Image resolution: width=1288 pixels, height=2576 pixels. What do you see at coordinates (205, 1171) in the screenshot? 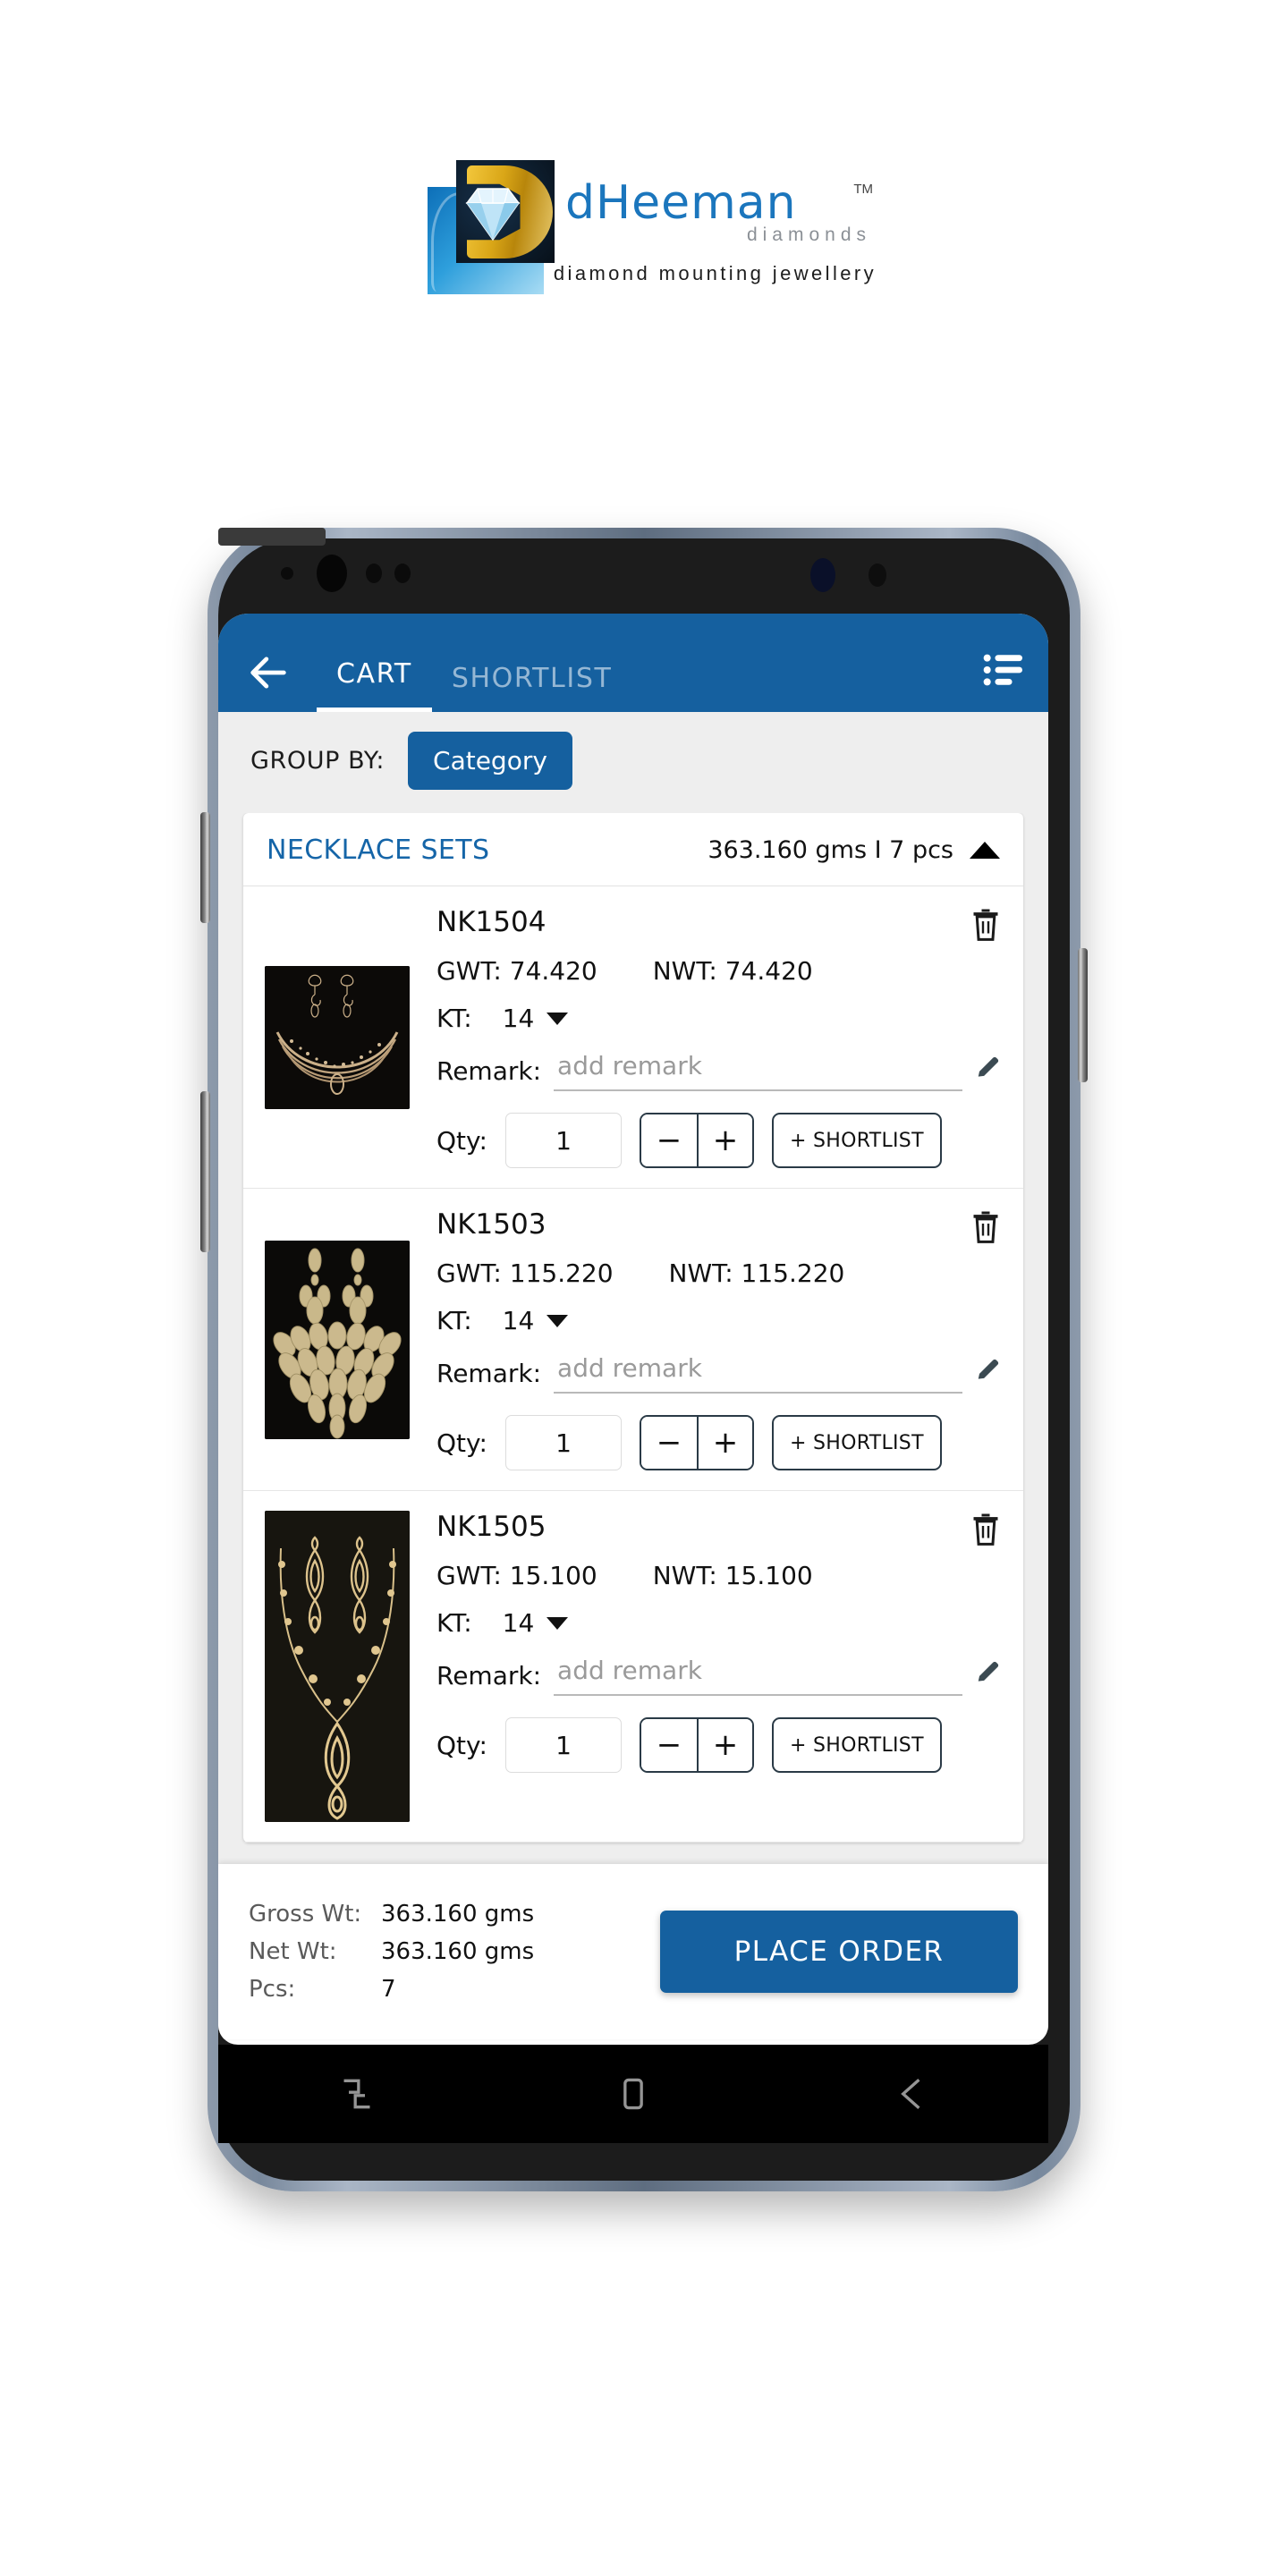
I see `volume-down-button` at bounding box center [205, 1171].